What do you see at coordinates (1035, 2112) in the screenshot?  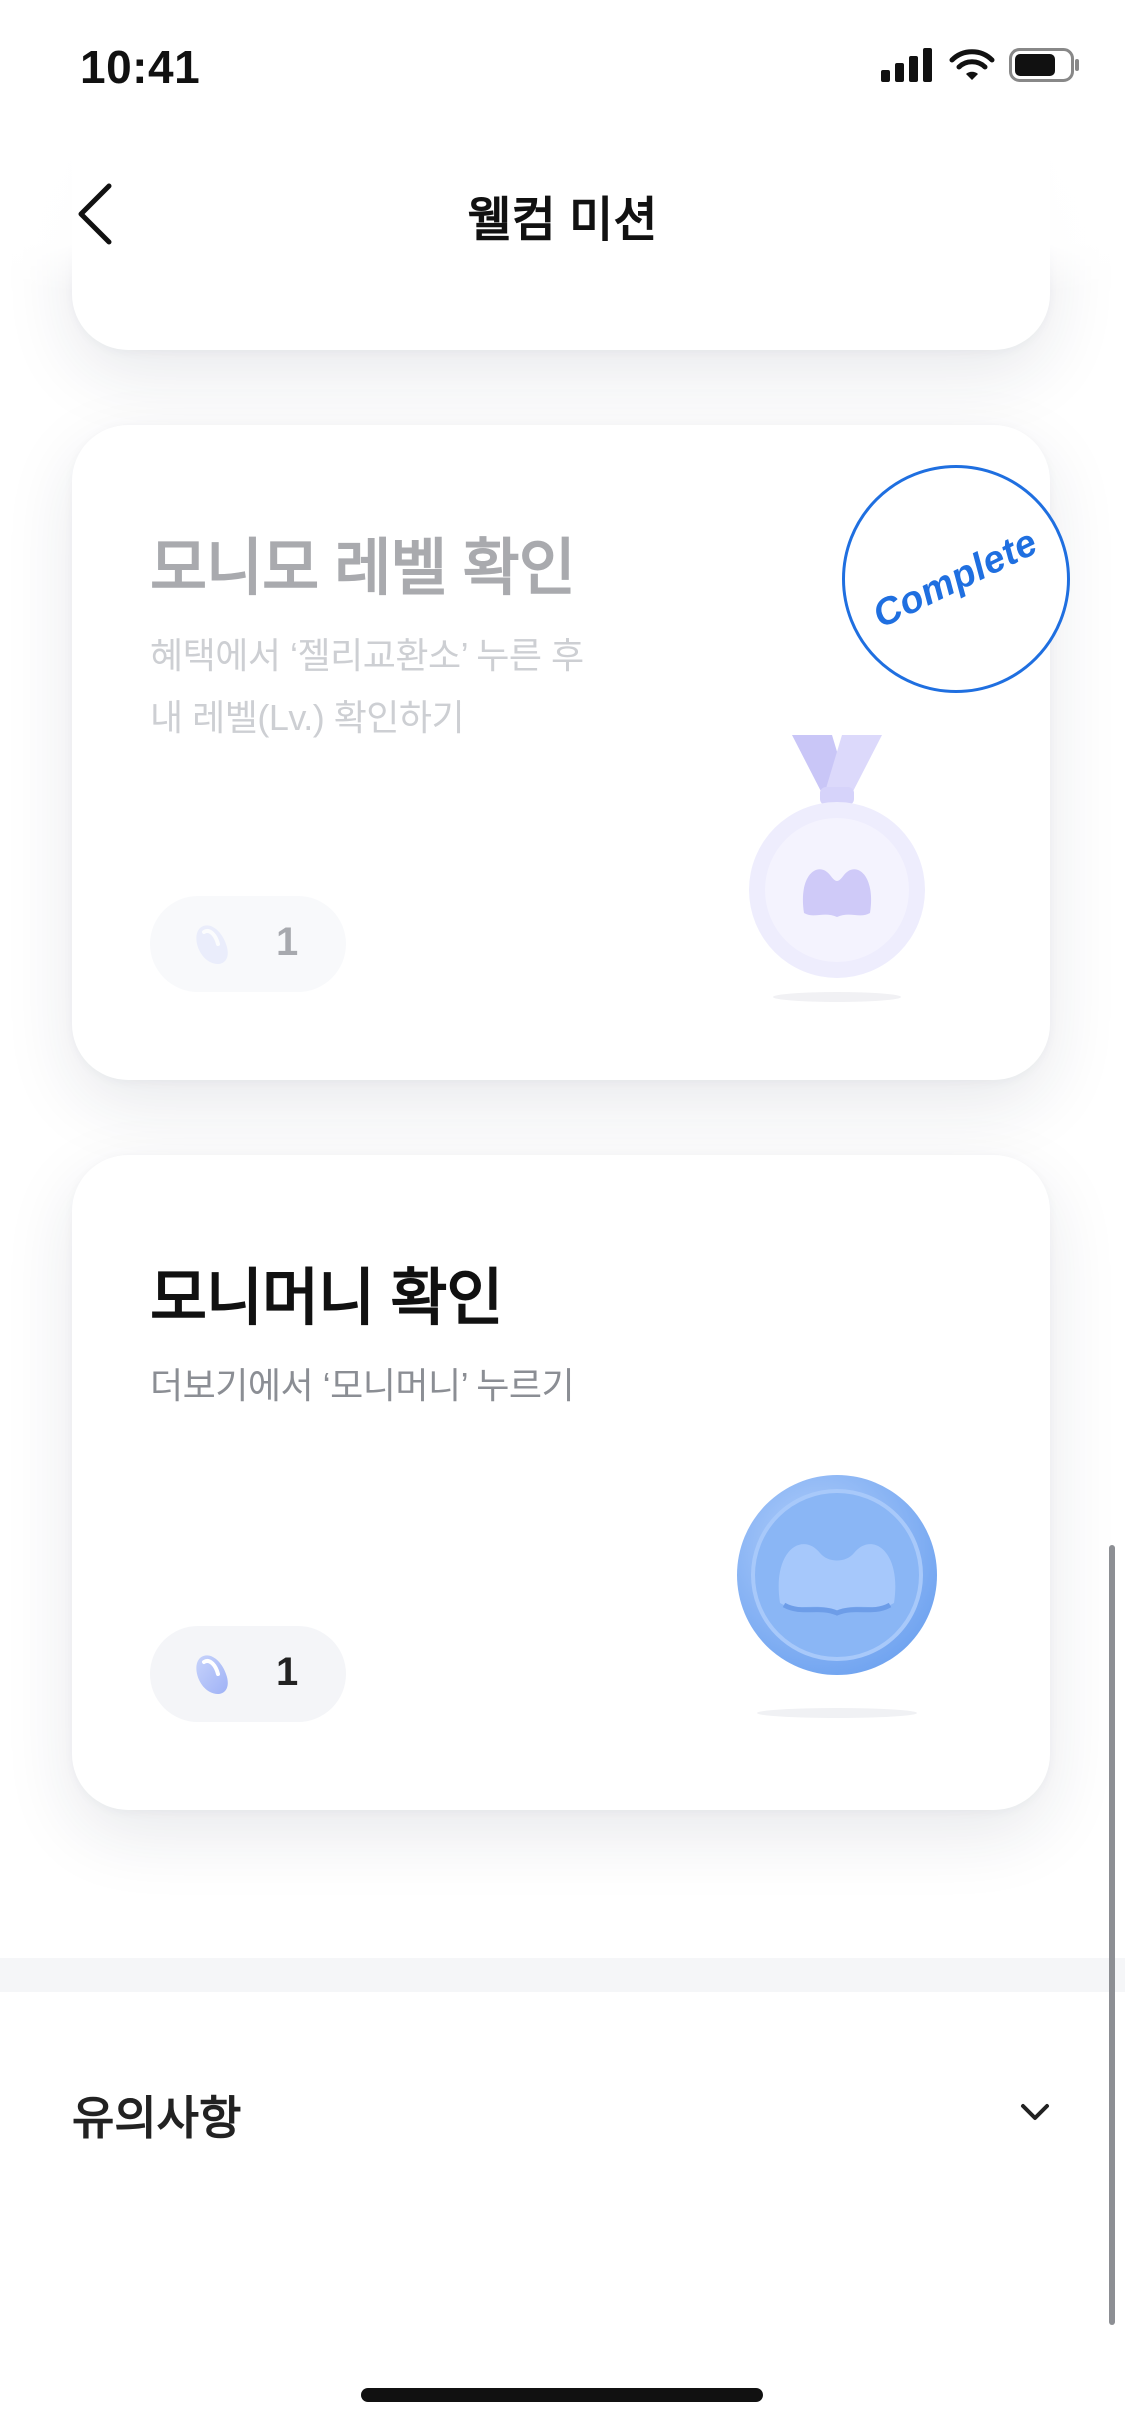 I see `chevron-down-icon` at bounding box center [1035, 2112].